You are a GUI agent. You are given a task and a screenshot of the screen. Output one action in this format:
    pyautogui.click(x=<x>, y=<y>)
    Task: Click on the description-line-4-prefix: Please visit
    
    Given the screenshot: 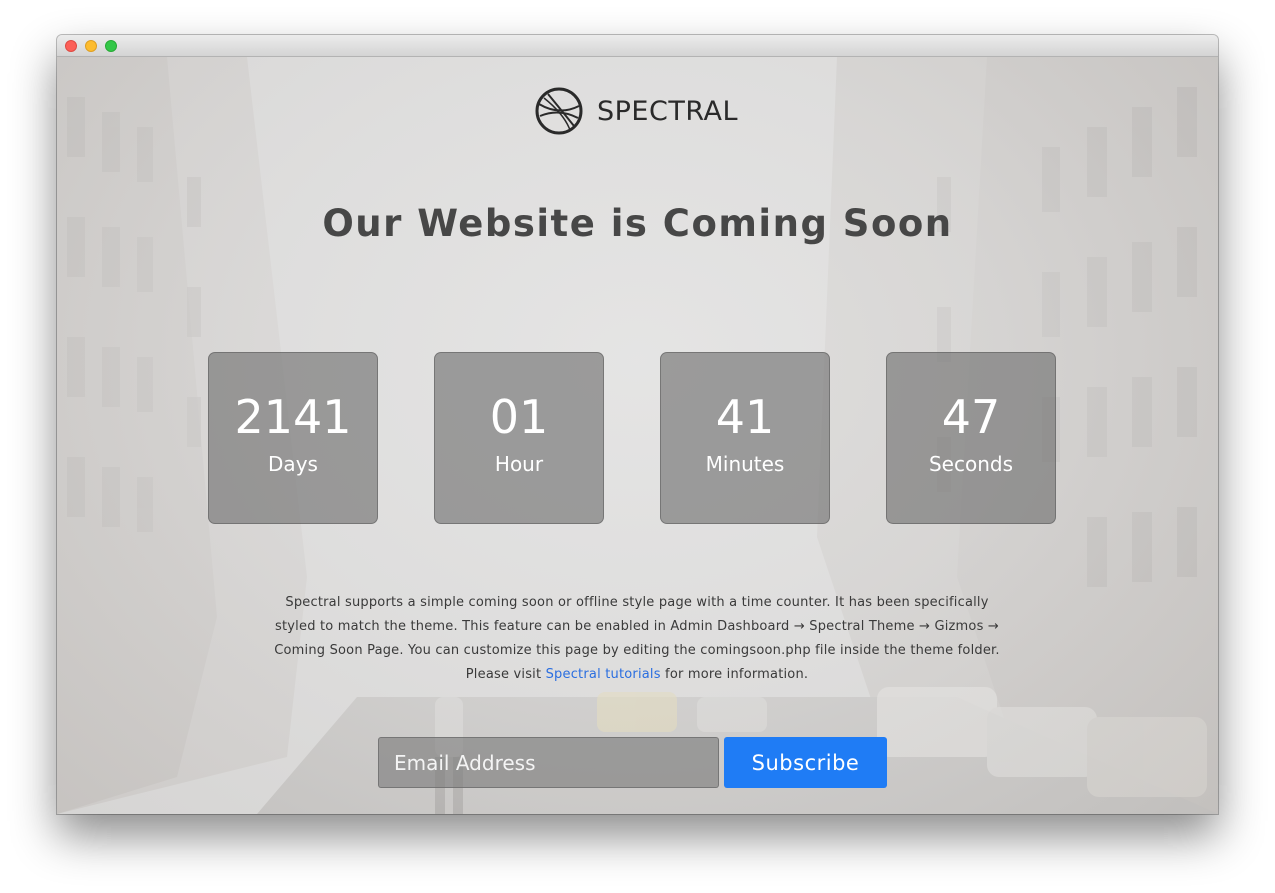 What is the action you would take?
    pyautogui.click(x=505, y=674)
    